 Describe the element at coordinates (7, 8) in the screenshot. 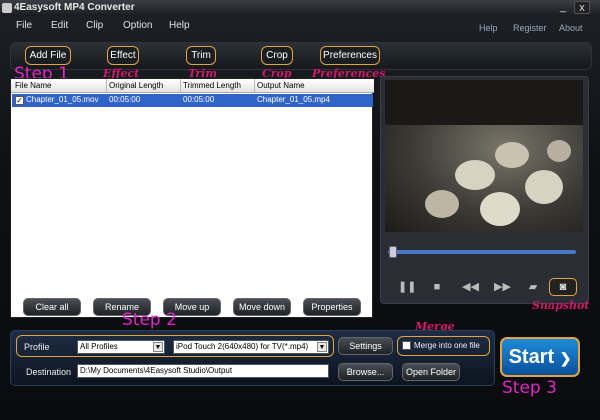

I see `app-icon` at that location.